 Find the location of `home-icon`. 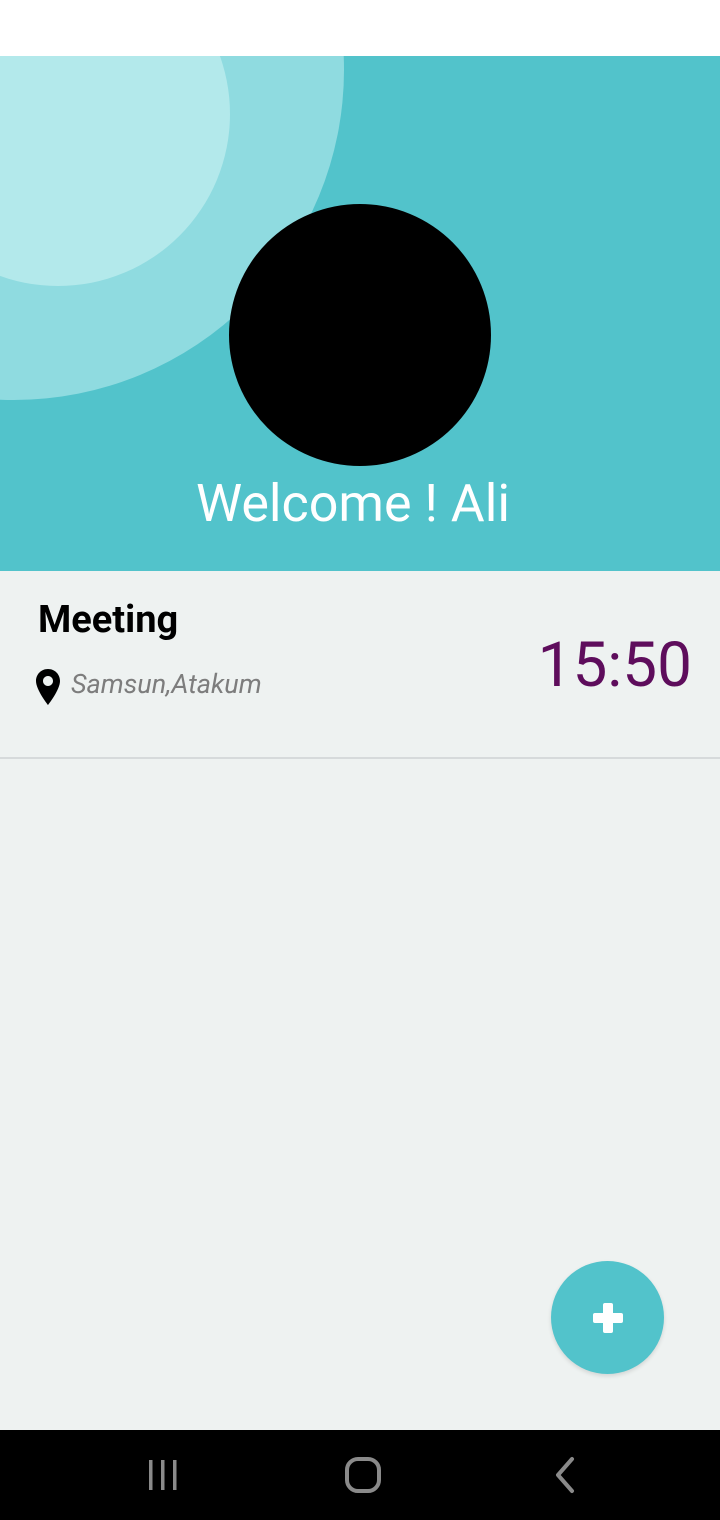

home-icon is located at coordinates (363, 1475).